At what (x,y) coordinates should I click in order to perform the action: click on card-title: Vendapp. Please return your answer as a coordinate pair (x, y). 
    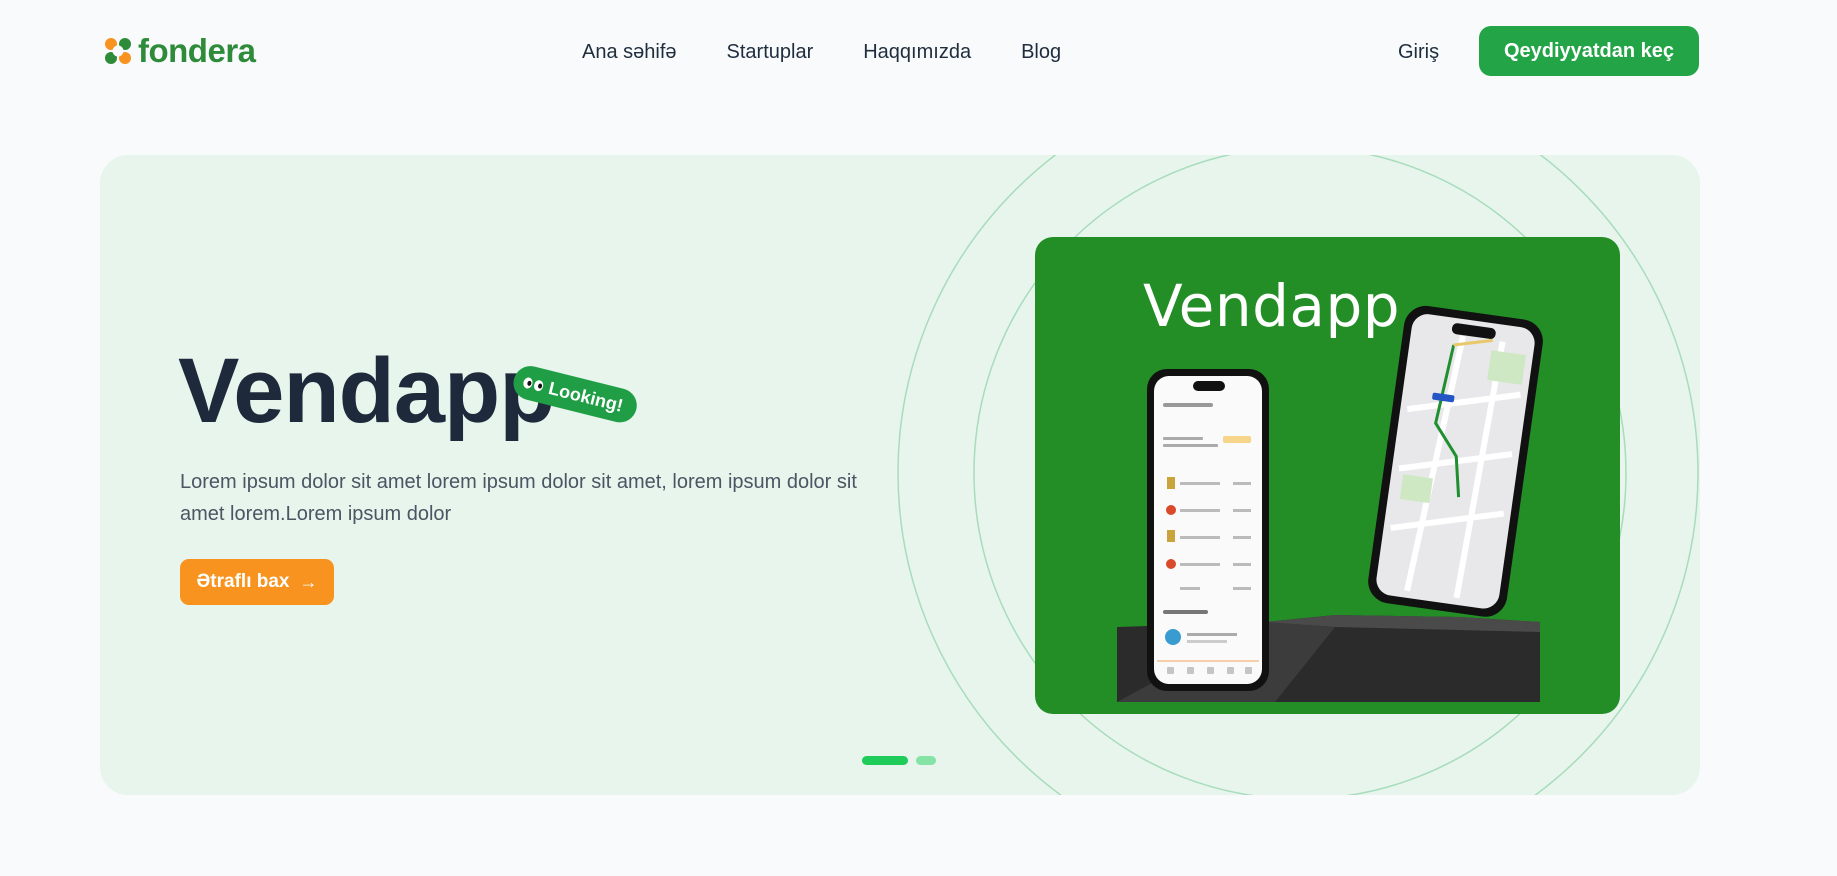
    Looking at the image, I should click on (1272, 306).